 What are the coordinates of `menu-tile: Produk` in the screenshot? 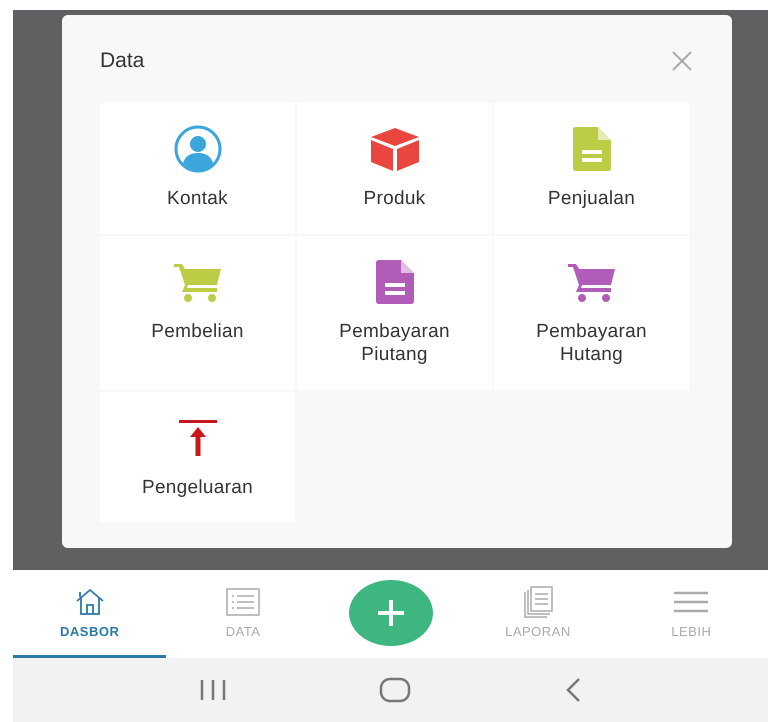 It's located at (394, 168).